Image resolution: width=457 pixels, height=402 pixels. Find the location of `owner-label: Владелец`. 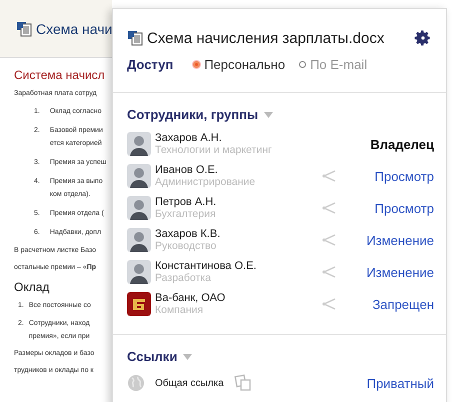

owner-label: Владелец is located at coordinates (401, 144).